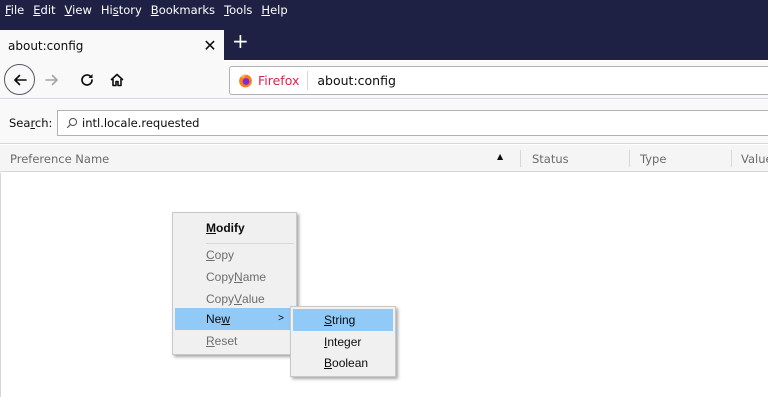 The image size is (768, 397). What do you see at coordinates (343, 320) in the screenshot?
I see `submenu-string: String` at bounding box center [343, 320].